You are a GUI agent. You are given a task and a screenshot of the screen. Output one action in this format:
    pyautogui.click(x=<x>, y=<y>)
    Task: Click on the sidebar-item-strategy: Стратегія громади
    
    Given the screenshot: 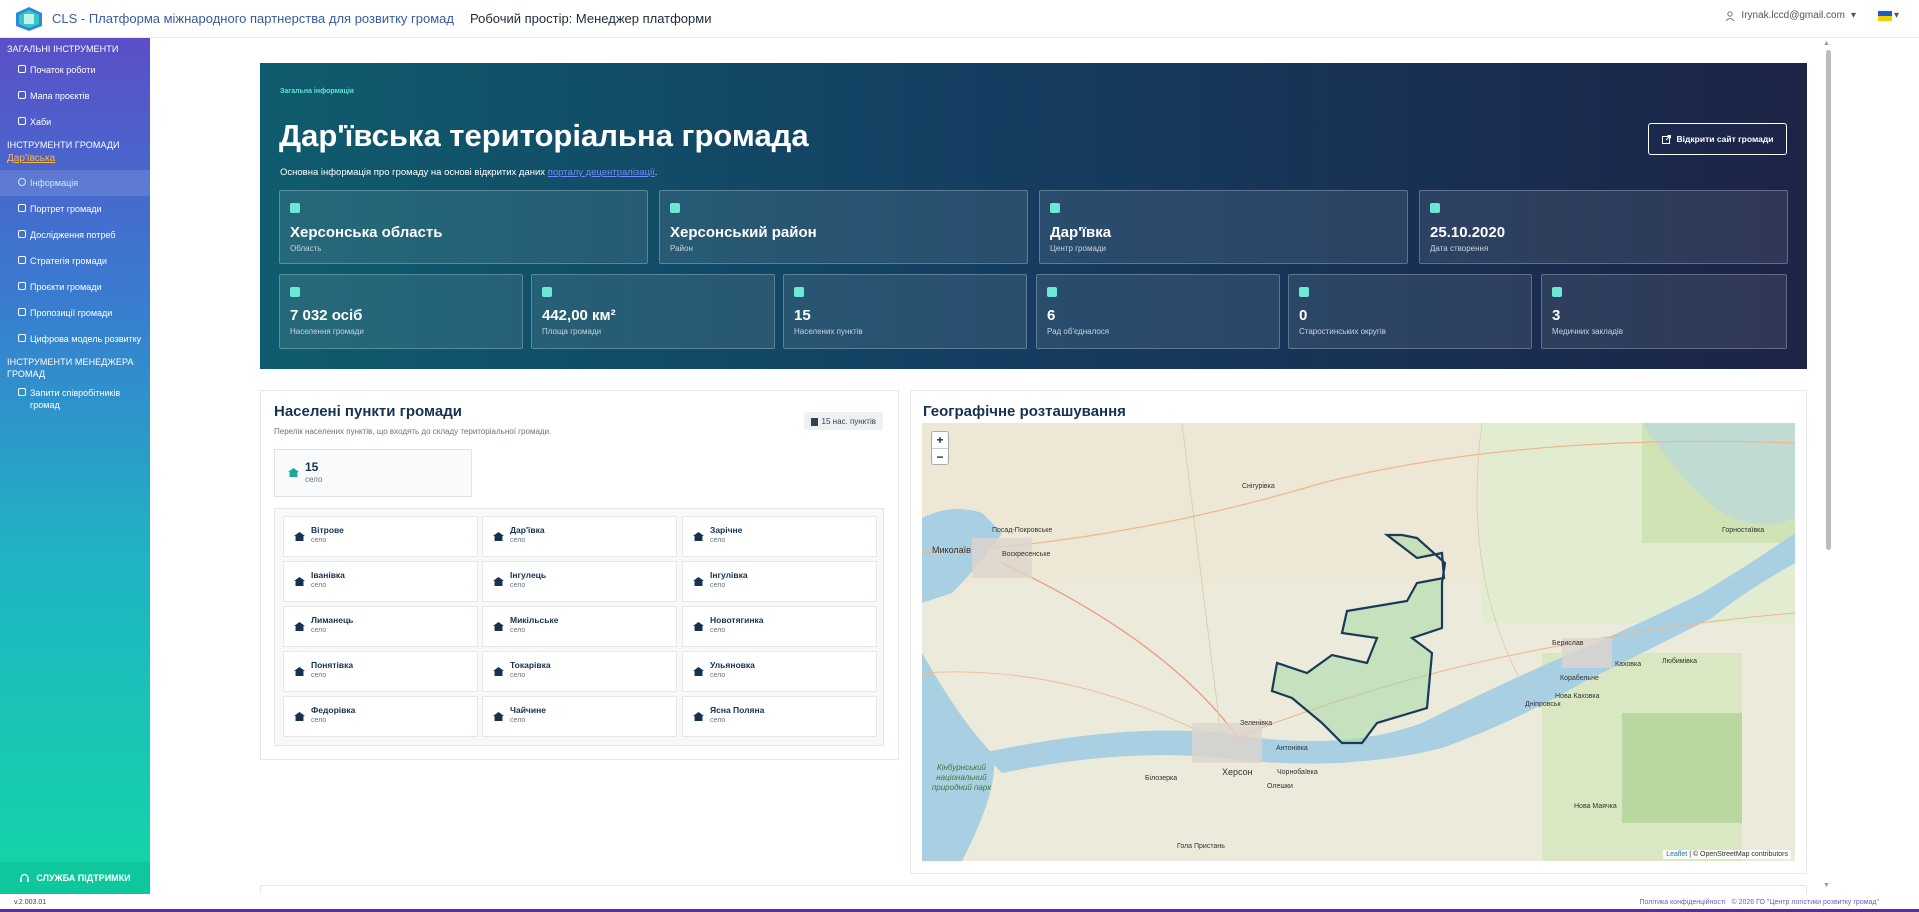 What is the action you would take?
    pyautogui.click(x=75, y=261)
    